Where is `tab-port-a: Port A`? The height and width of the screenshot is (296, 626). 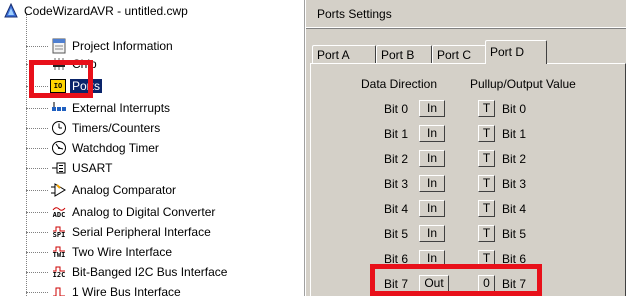
tab-port-a: Port A is located at coordinates (344, 54).